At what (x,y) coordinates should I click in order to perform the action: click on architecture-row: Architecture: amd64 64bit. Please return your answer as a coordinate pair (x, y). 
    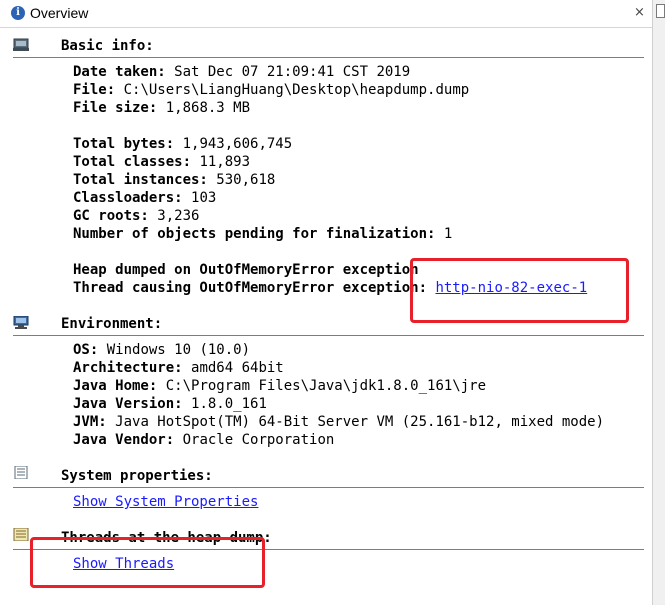
    Looking at the image, I should click on (178, 368).